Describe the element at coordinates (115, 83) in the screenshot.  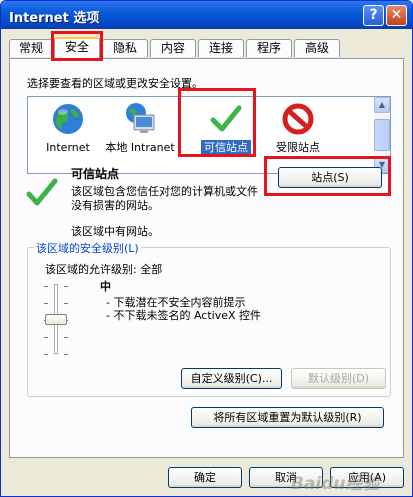
I see `zones-prompt: 选择要查看的区域或更改安全设置。` at that location.